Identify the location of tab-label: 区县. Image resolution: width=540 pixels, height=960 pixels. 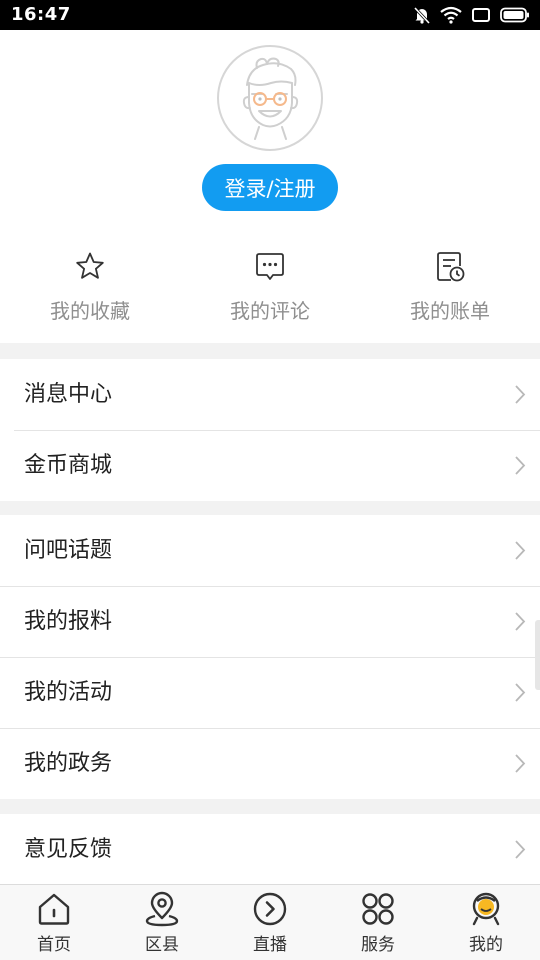
(162, 945).